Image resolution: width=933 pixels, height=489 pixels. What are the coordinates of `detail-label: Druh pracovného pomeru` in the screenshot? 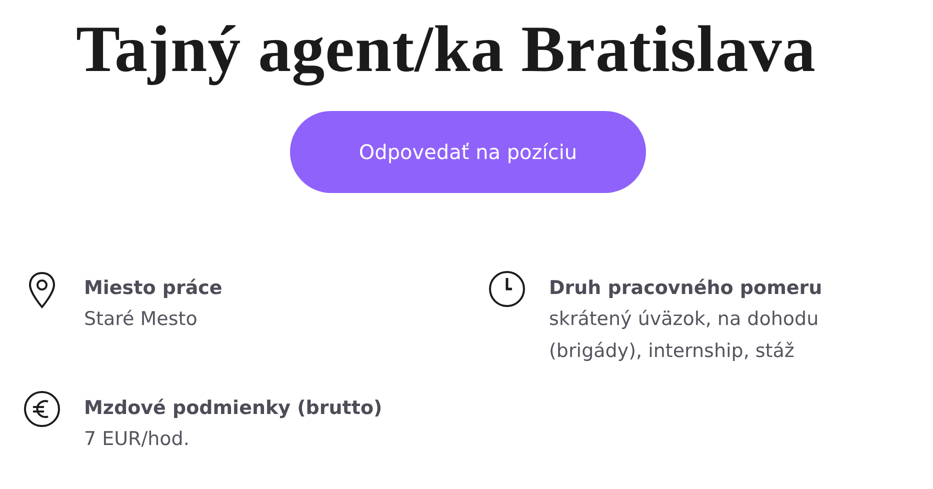 It's located at (686, 289).